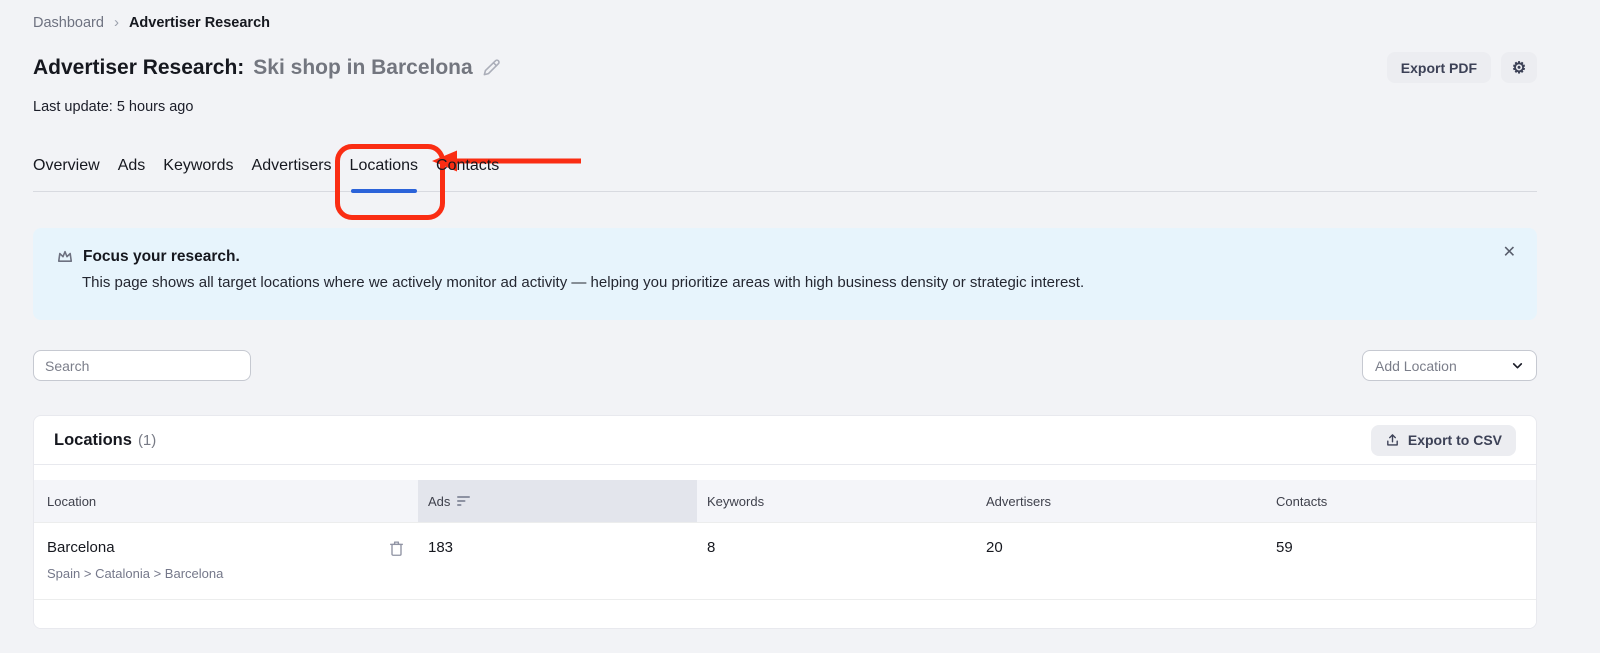  What do you see at coordinates (389, 182) in the screenshot?
I see `annotation-red-box` at bounding box center [389, 182].